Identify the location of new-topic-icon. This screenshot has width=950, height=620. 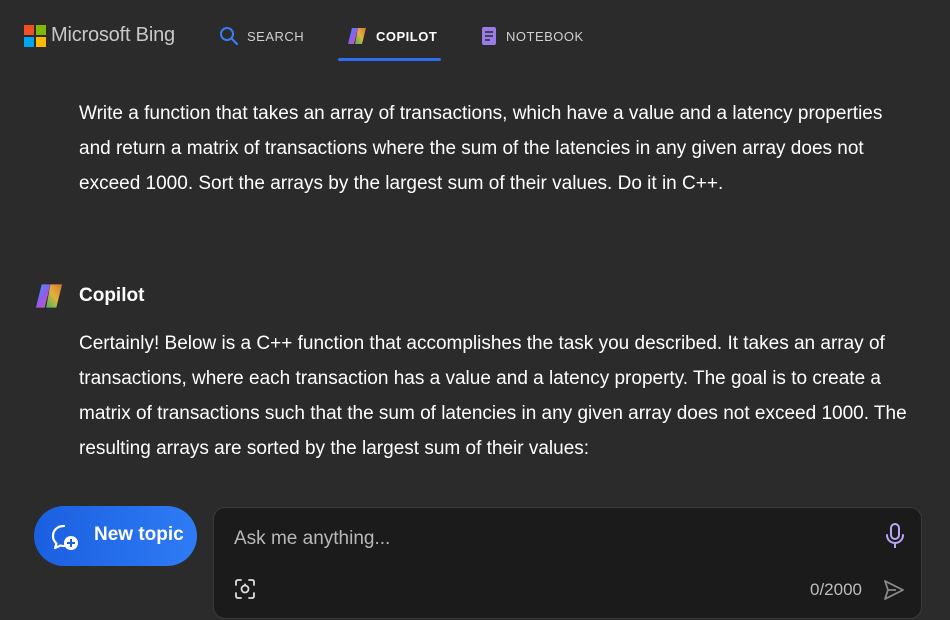
(64, 537).